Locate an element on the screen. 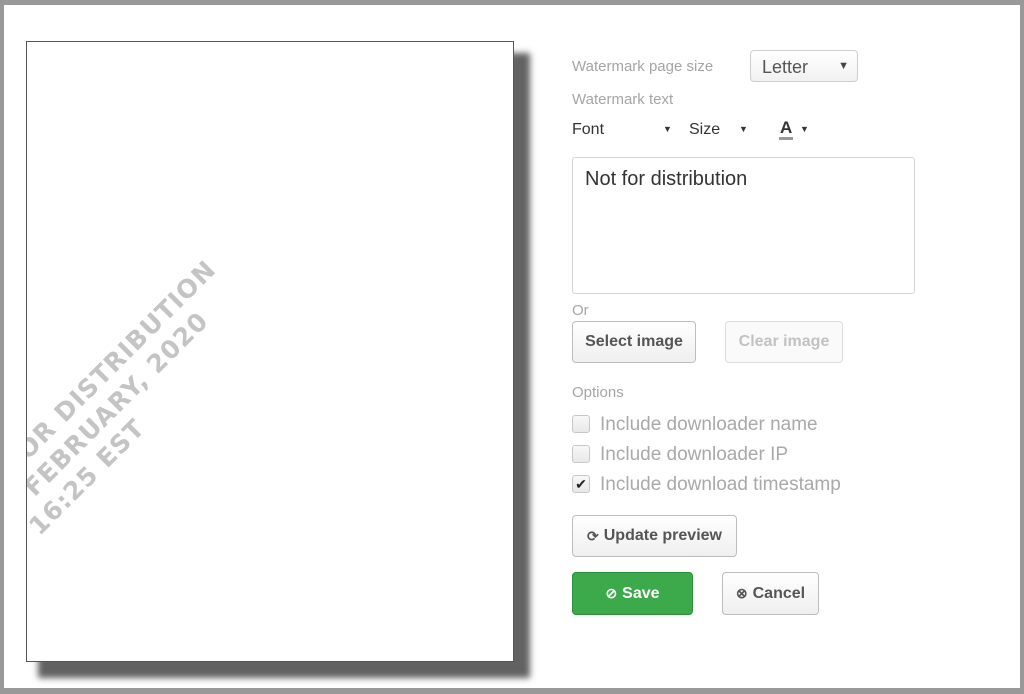  select-image-button: Select image is located at coordinates (634, 342).